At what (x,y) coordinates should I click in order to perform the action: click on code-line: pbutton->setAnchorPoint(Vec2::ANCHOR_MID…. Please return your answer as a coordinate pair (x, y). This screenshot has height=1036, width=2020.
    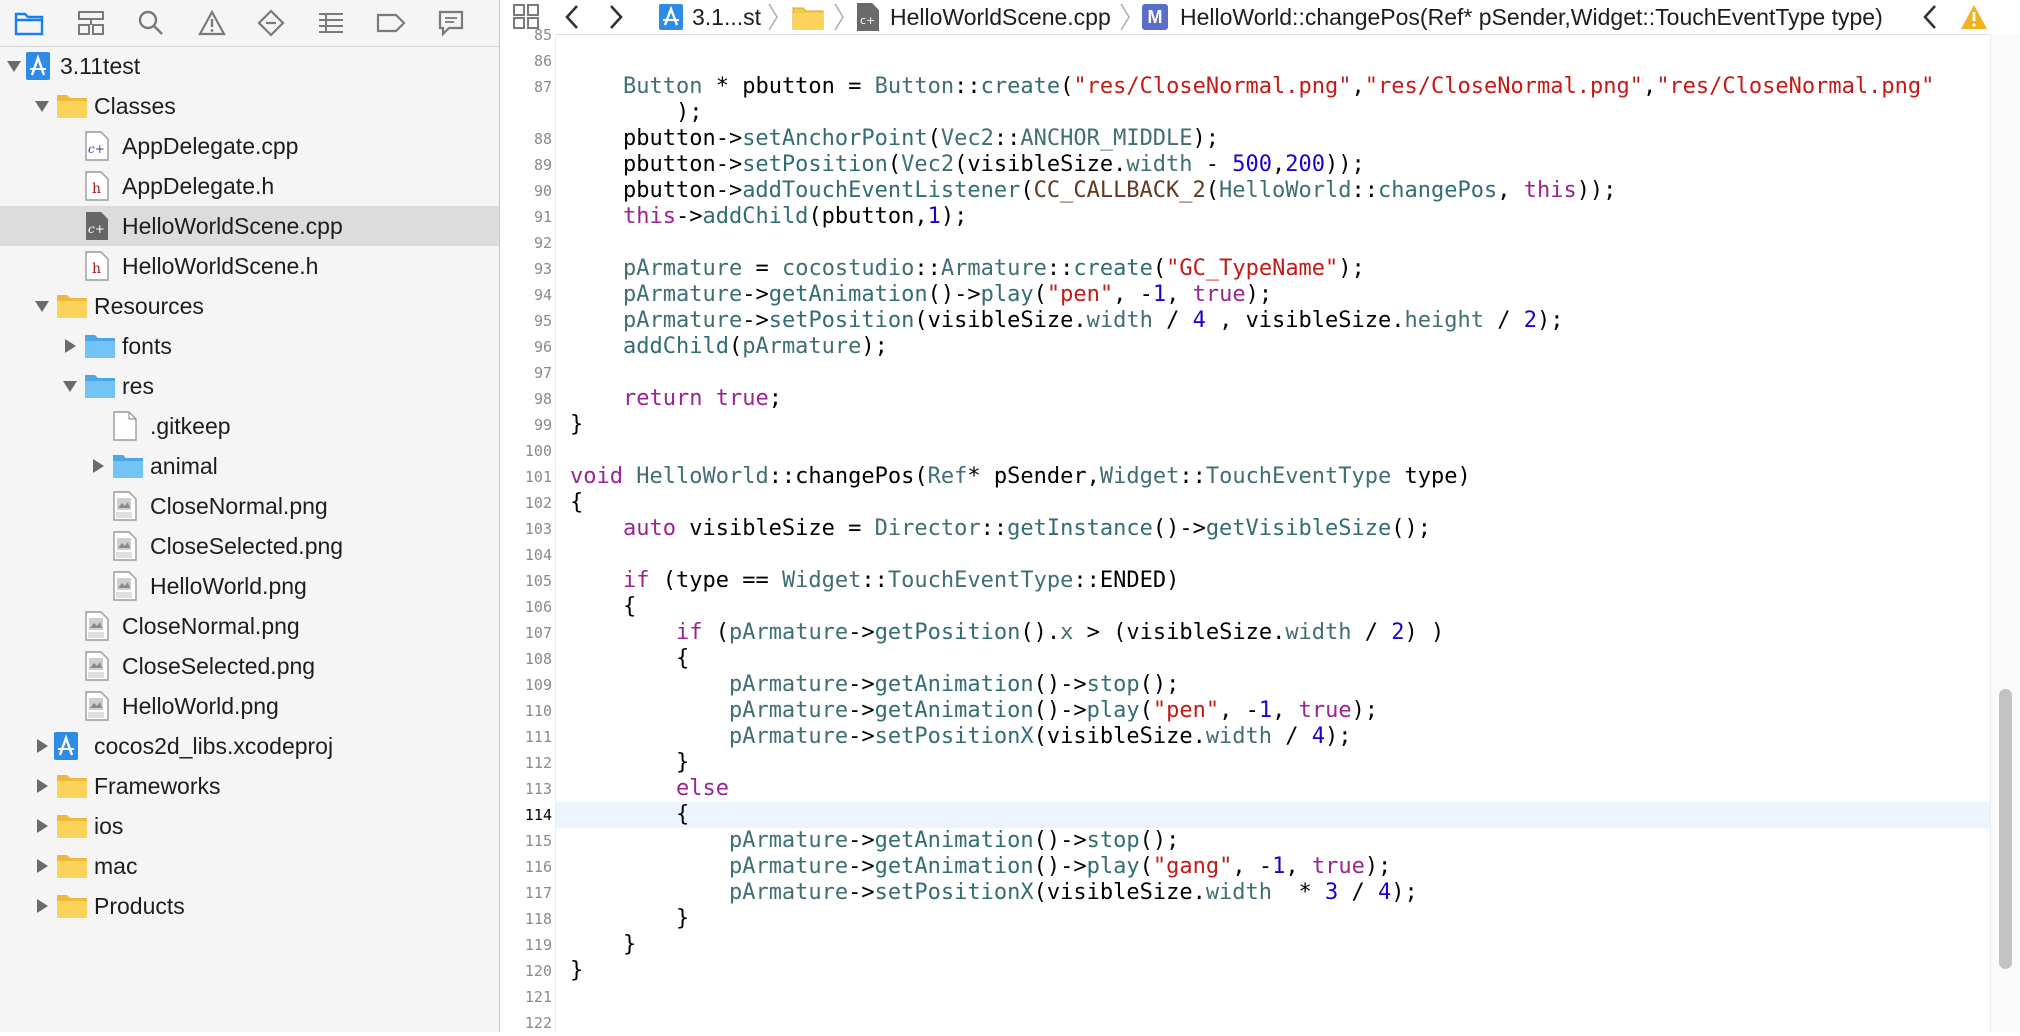
    Looking at the image, I should click on (1273, 139).